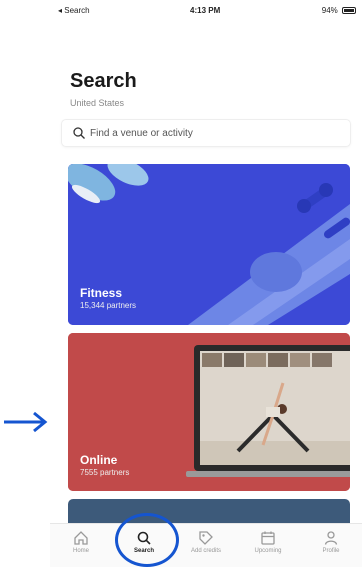  Describe the element at coordinates (80, 551) in the screenshot. I see `tab-home-label: Home` at that location.